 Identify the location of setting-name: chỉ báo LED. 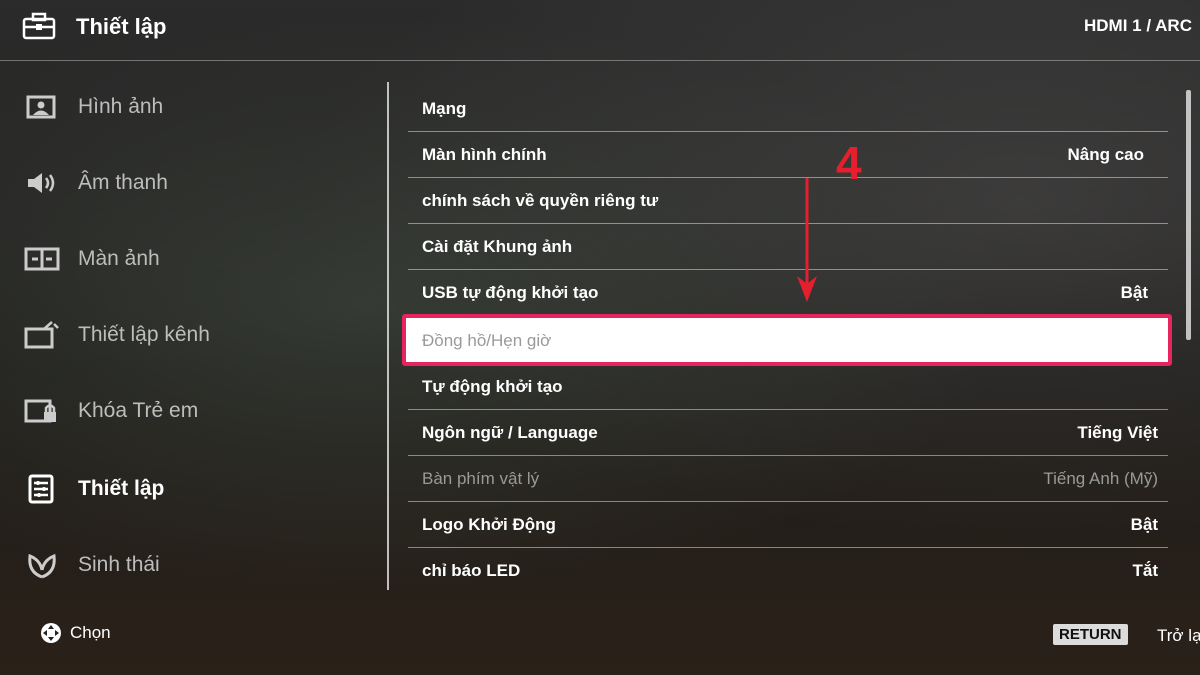
(471, 570).